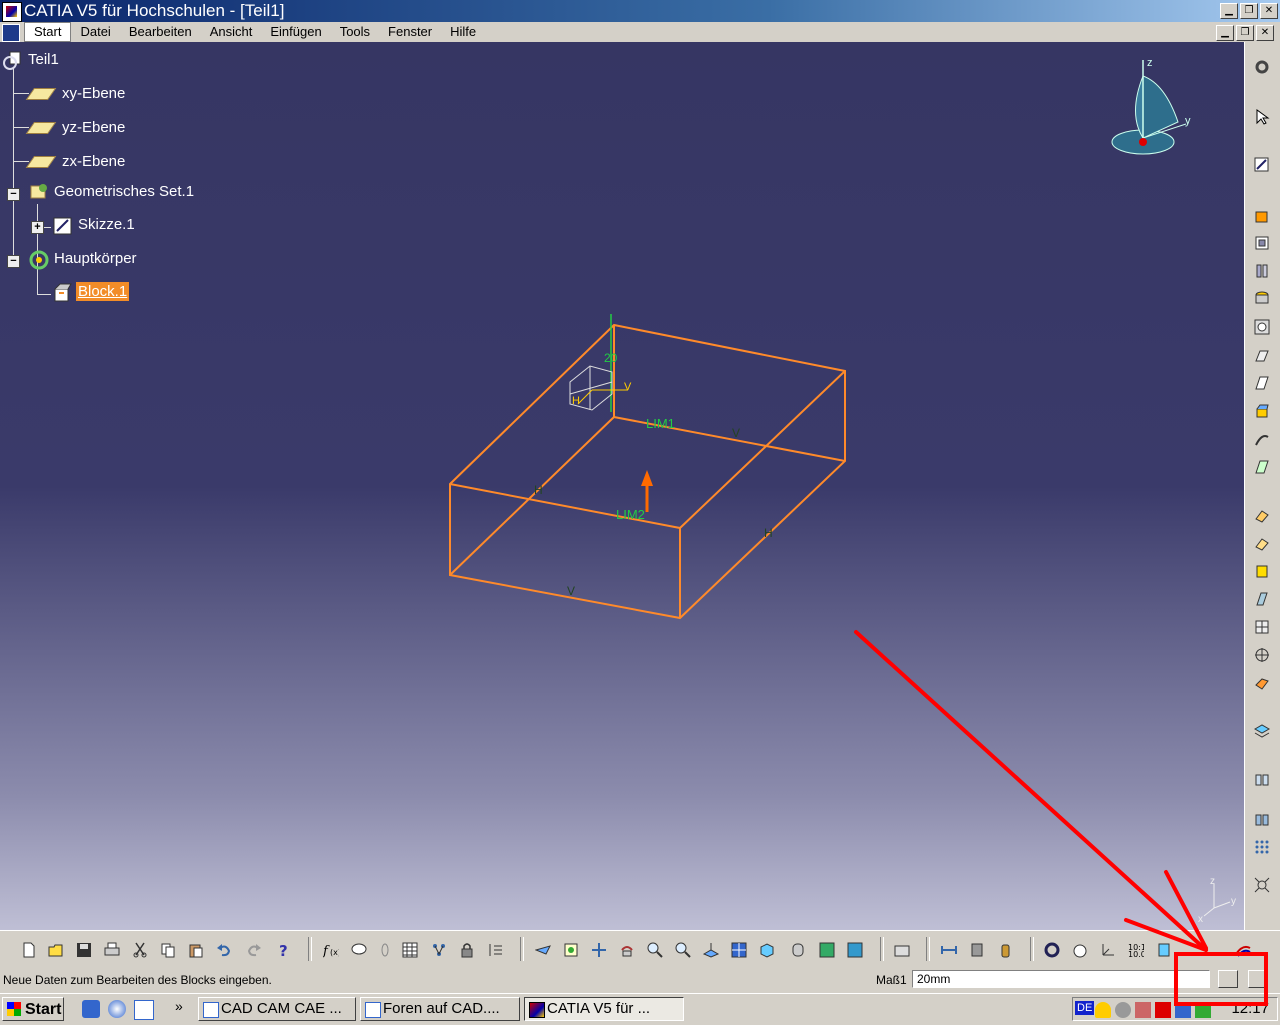 The height and width of the screenshot is (1025, 1280). Describe the element at coordinates (1262, 215) in the screenshot. I see `pad-icon` at that location.